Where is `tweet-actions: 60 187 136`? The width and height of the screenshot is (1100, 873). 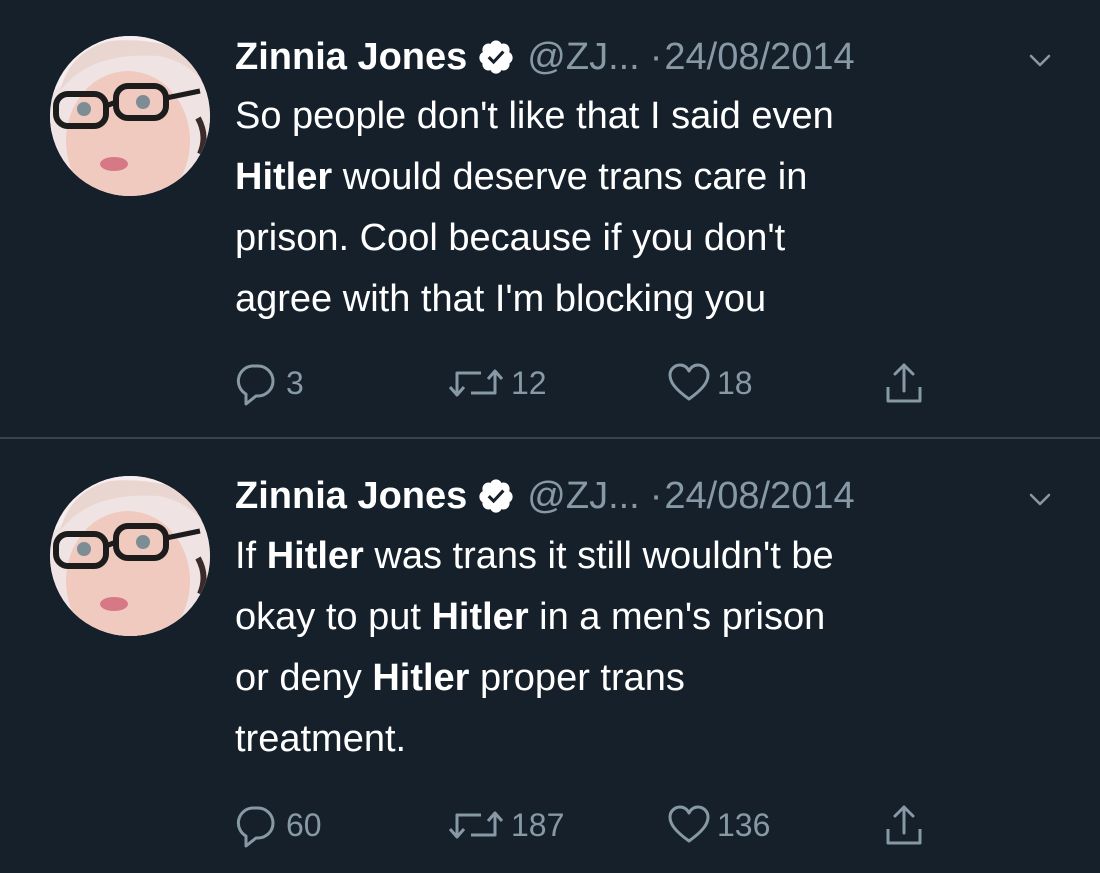 tweet-actions: 60 187 136 is located at coordinates (610, 825).